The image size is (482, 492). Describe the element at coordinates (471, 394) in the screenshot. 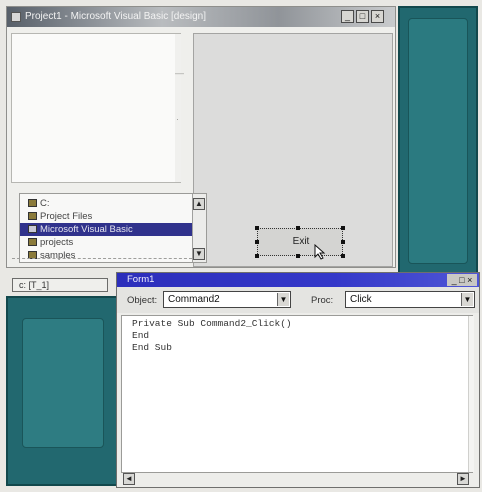

I see `editor-scrollbar` at that location.